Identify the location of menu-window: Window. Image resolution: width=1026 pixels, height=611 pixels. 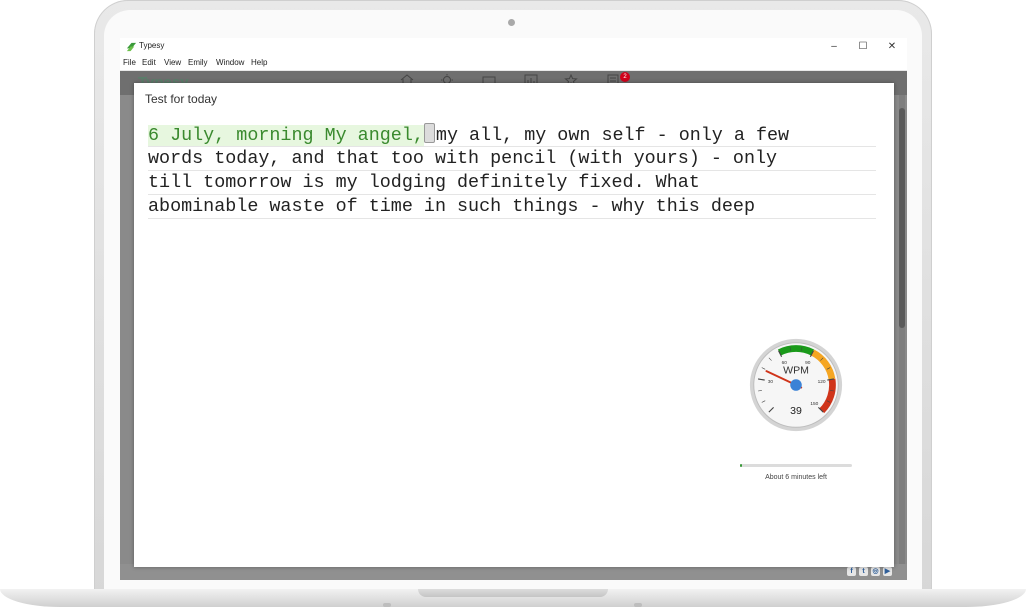
(230, 62).